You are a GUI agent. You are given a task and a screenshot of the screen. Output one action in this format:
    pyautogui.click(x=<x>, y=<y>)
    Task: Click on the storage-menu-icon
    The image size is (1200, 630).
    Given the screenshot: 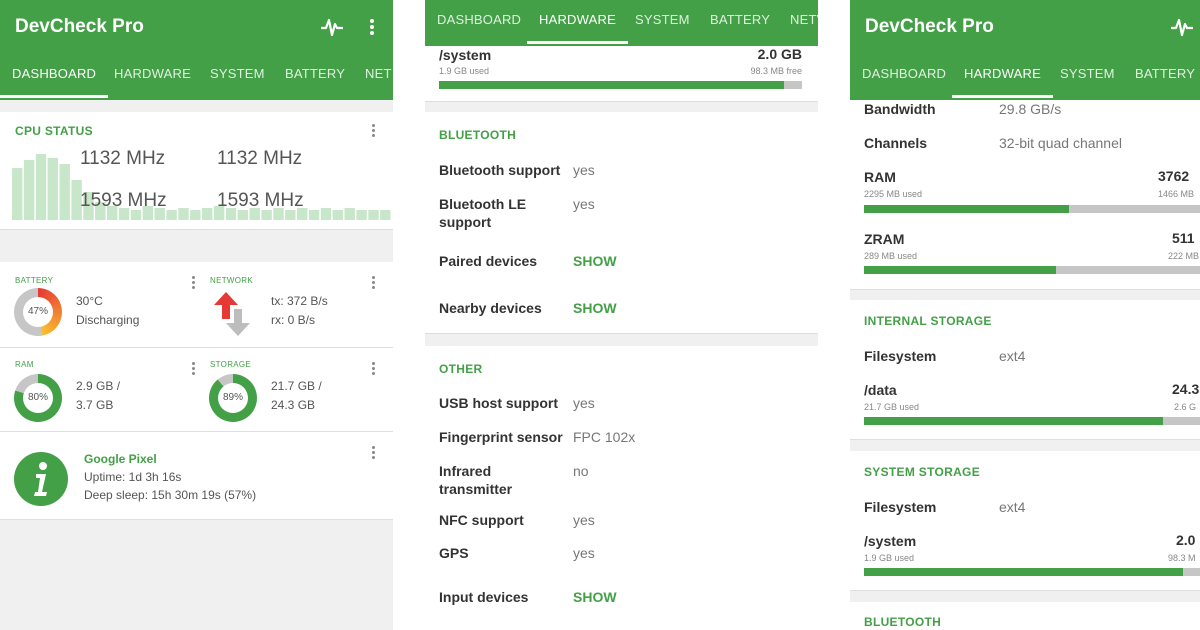 What is the action you would take?
    pyautogui.click(x=374, y=369)
    